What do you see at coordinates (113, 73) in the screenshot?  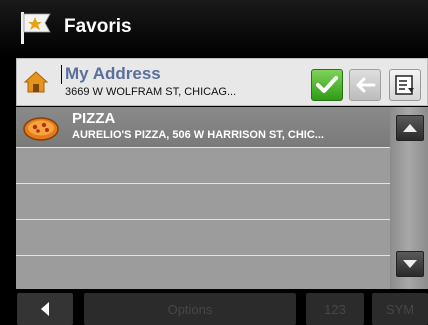 I see `address-name: My Address` at bounding box center [113, 73].